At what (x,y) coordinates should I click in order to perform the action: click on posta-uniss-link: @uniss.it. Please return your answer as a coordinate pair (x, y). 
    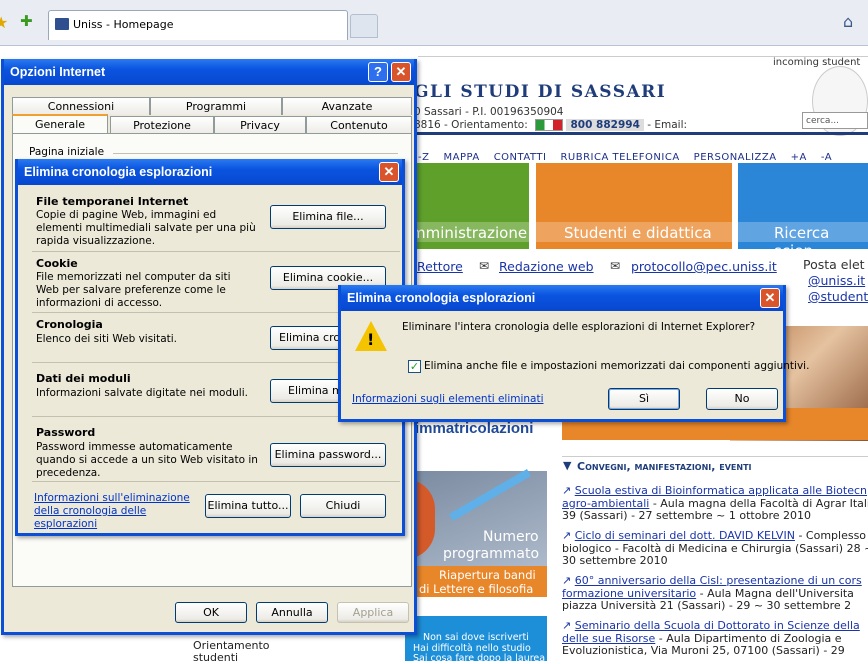
    Looking at the image, I should click on (836, 280).